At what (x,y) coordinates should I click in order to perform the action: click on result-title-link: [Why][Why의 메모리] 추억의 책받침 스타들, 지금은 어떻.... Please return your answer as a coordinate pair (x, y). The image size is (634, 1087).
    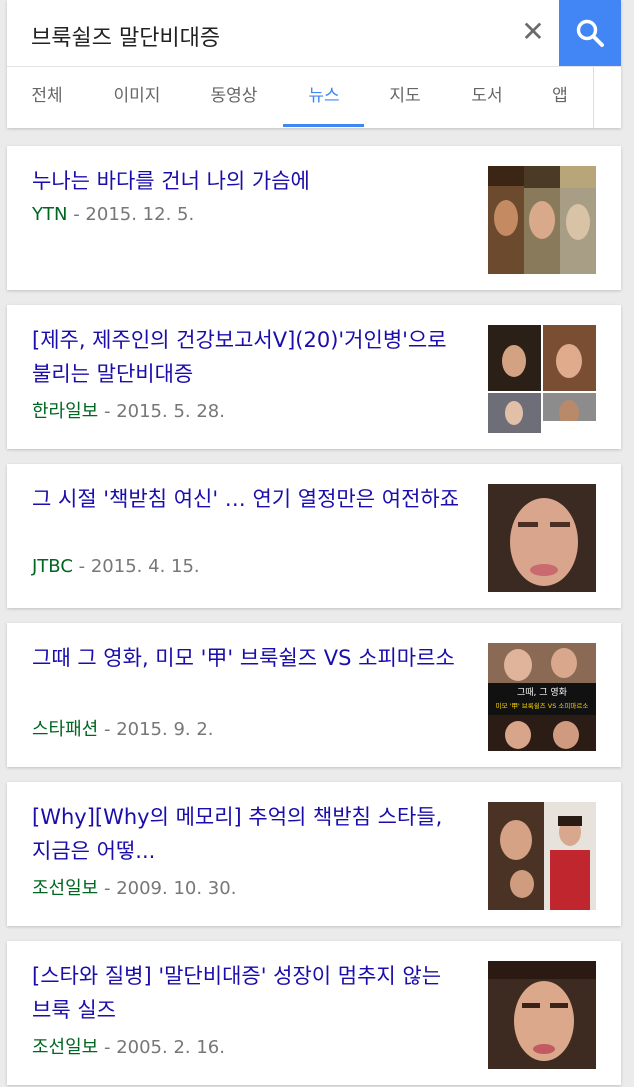
    Looking at the image, I should click on (251, 834).